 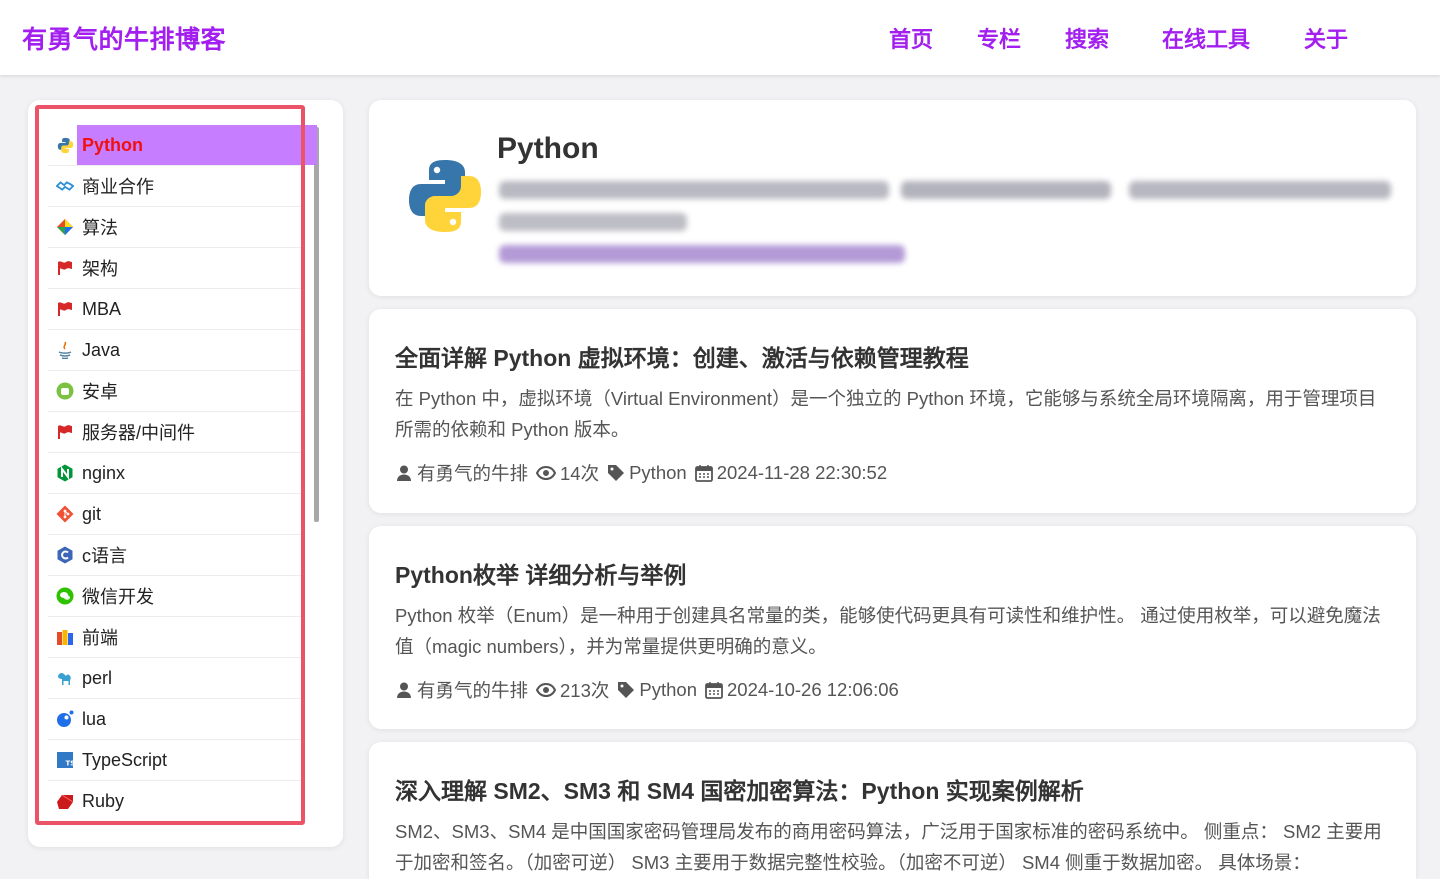 I want to click on post-meta: 有勇气的牛排 14次 Python 2024-11-28 22:30:52, so click(x=641, y=473).